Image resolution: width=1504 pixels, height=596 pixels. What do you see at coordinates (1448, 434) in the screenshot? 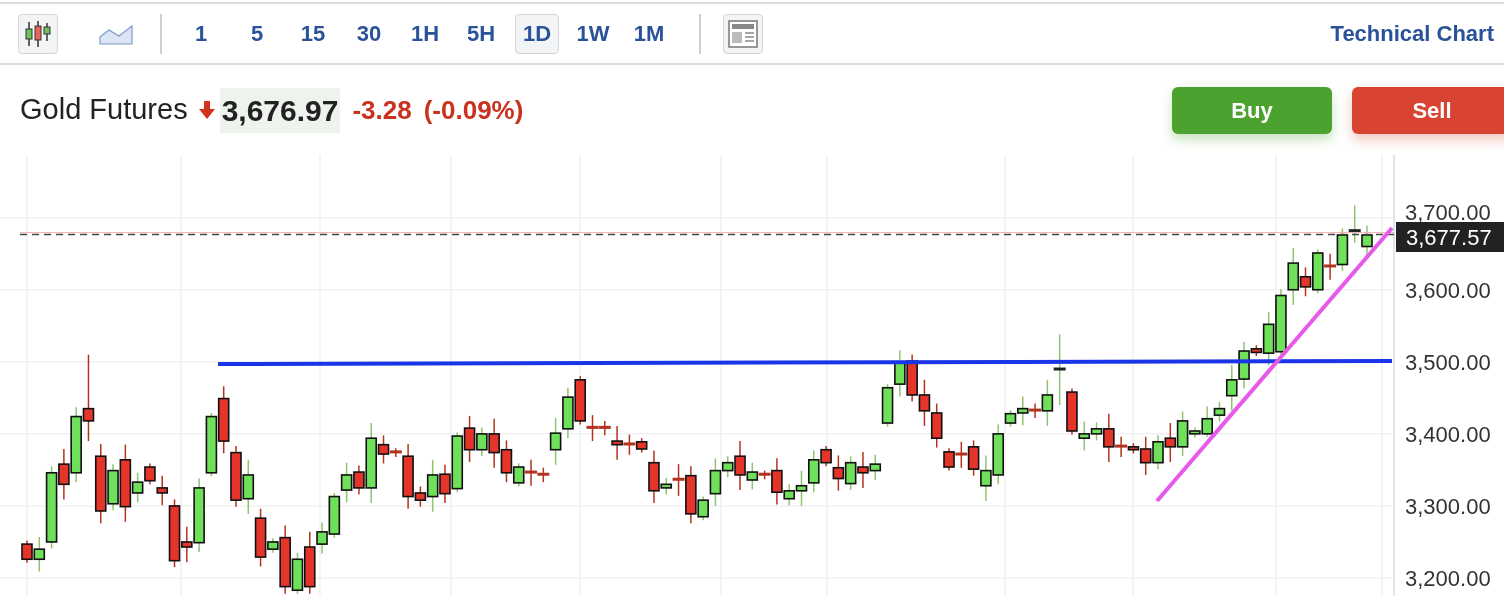
I see `y-axis-label: 3,400.00` at bounding box center [1448, 434].